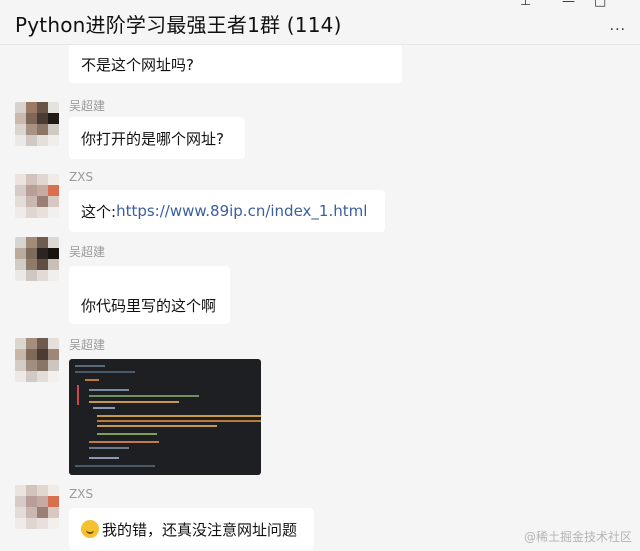 This screenshot has height=551, width=640. What do you see at coordinates (99, 211) in the screenshot?
I see `message-text: 这个:` at bounding box center [99, 211].